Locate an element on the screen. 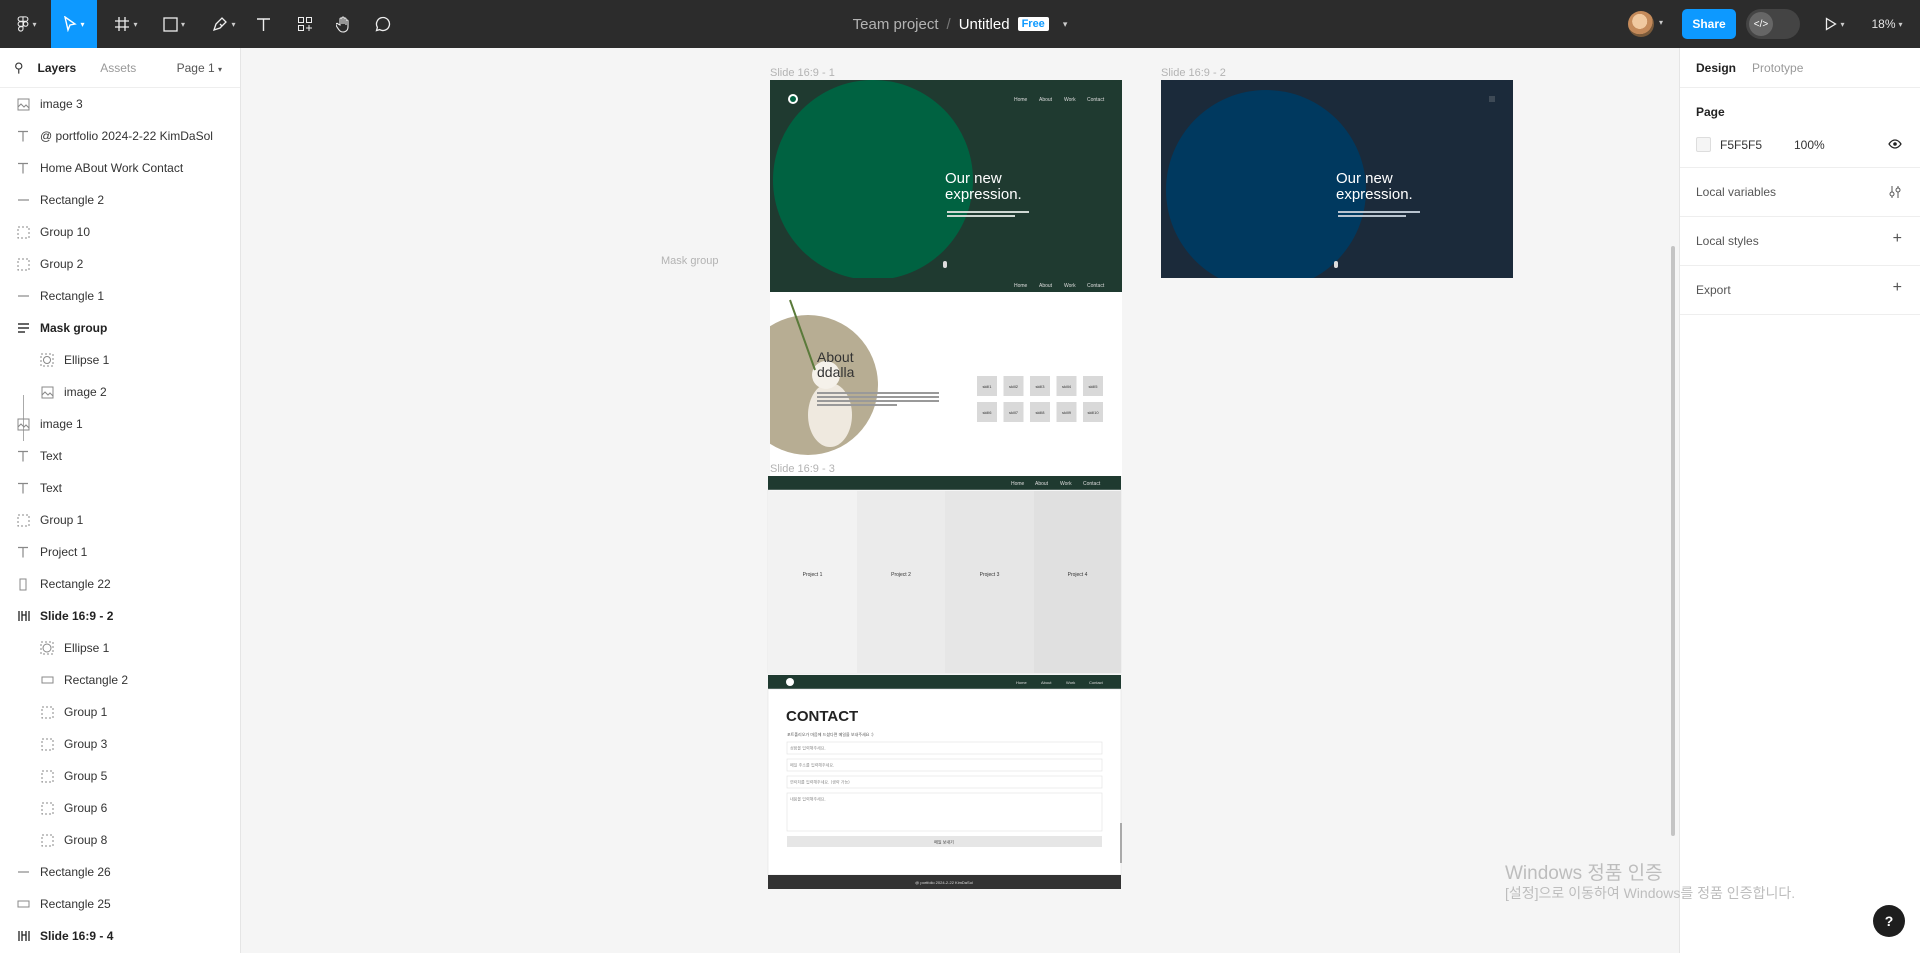  project-name: Team project is located at coordinates (896, 24).